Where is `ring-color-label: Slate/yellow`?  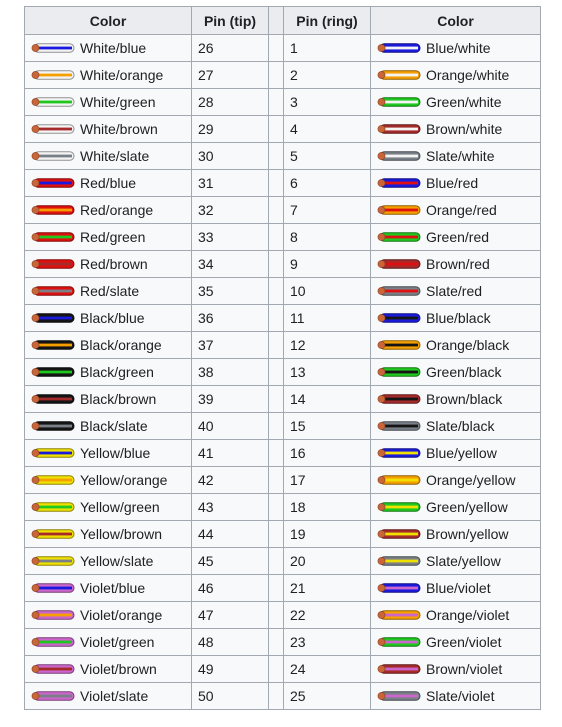
ring-color-label: Slate/yellow is located at coordinates (463, 561).